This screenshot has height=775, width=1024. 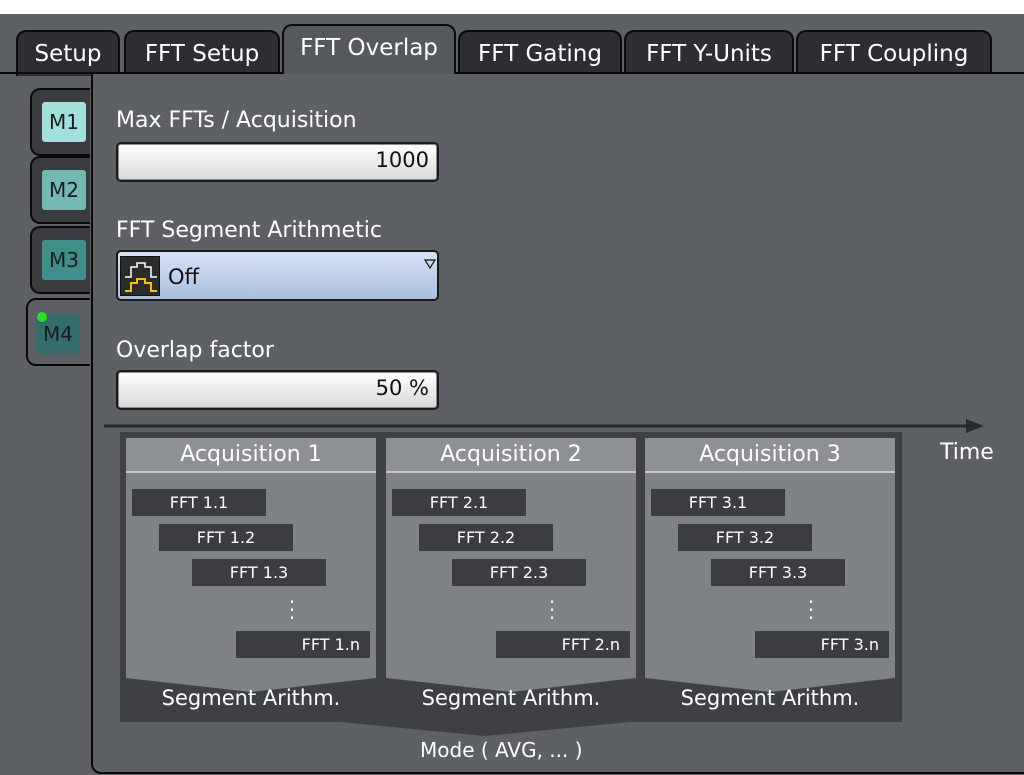 What do you see at coordinates (718, 502) in the screenshot?
I see `fft-segment: FFT 3.1` at bounding box center [718, 502].